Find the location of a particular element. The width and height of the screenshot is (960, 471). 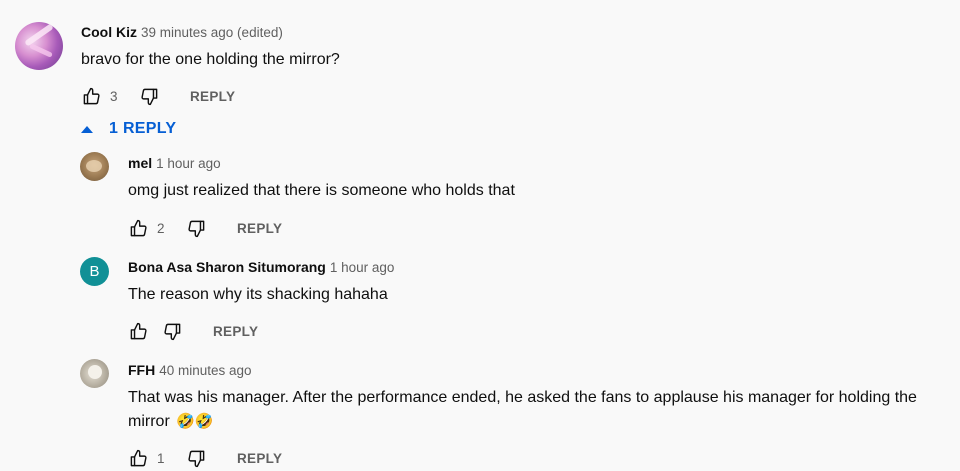

replies-toggle-label: 1 REPLY is located at coordinates (143, 128).